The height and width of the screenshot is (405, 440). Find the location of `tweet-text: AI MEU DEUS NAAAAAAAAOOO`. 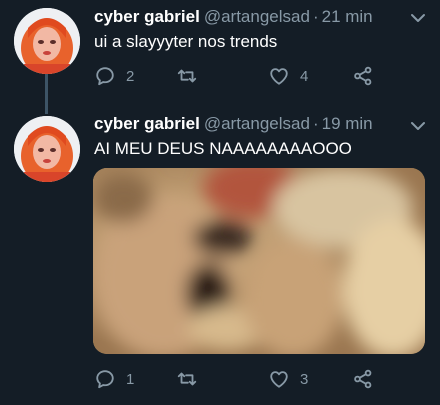

tweet-text: AI MEU DEUS NAAAAAAAAOOO is located at coordinates (223, 148).